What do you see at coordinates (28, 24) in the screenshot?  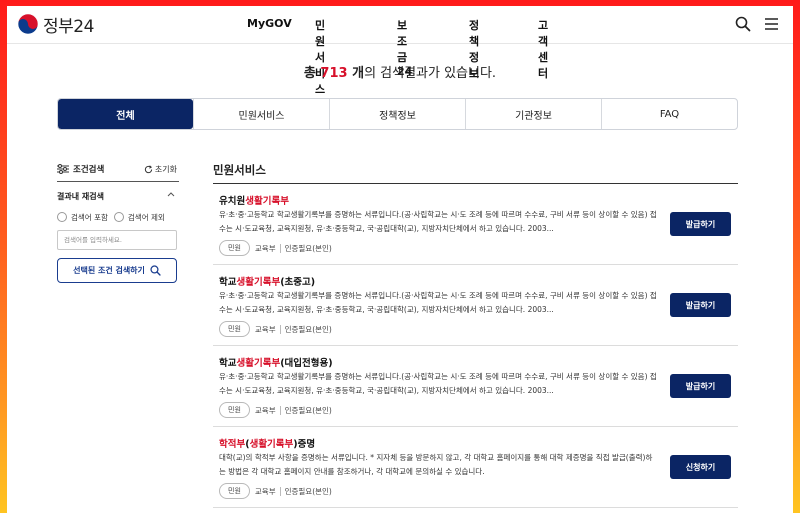 I see `taegeuk-logo-icon` at bounding box center [28, 24].